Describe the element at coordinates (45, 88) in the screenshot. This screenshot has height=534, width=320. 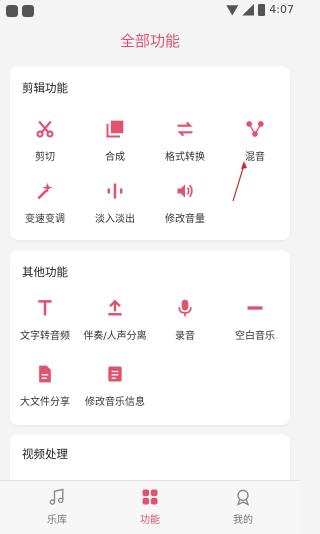
I see `section-title: 剪辑功能` at that location.